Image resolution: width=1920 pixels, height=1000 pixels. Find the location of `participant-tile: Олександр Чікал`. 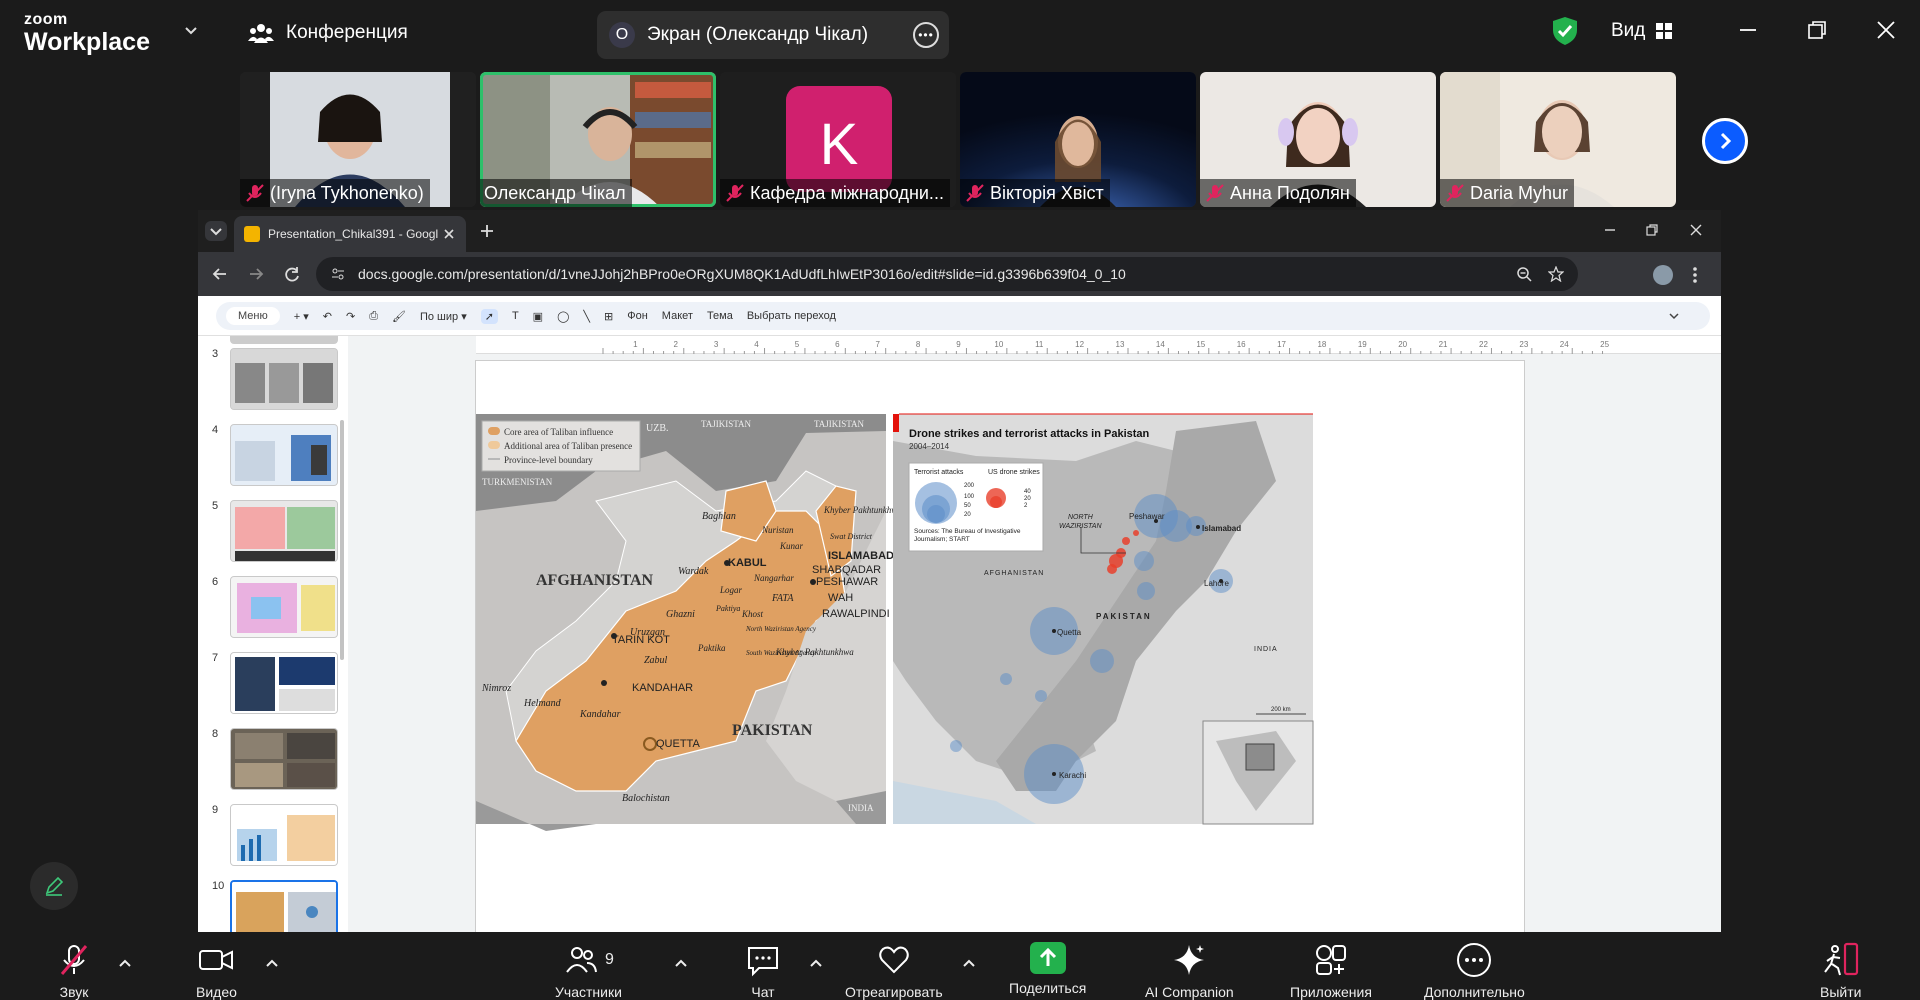

participant-tile: Олександр Чікал is located at coordinates (598, 139).